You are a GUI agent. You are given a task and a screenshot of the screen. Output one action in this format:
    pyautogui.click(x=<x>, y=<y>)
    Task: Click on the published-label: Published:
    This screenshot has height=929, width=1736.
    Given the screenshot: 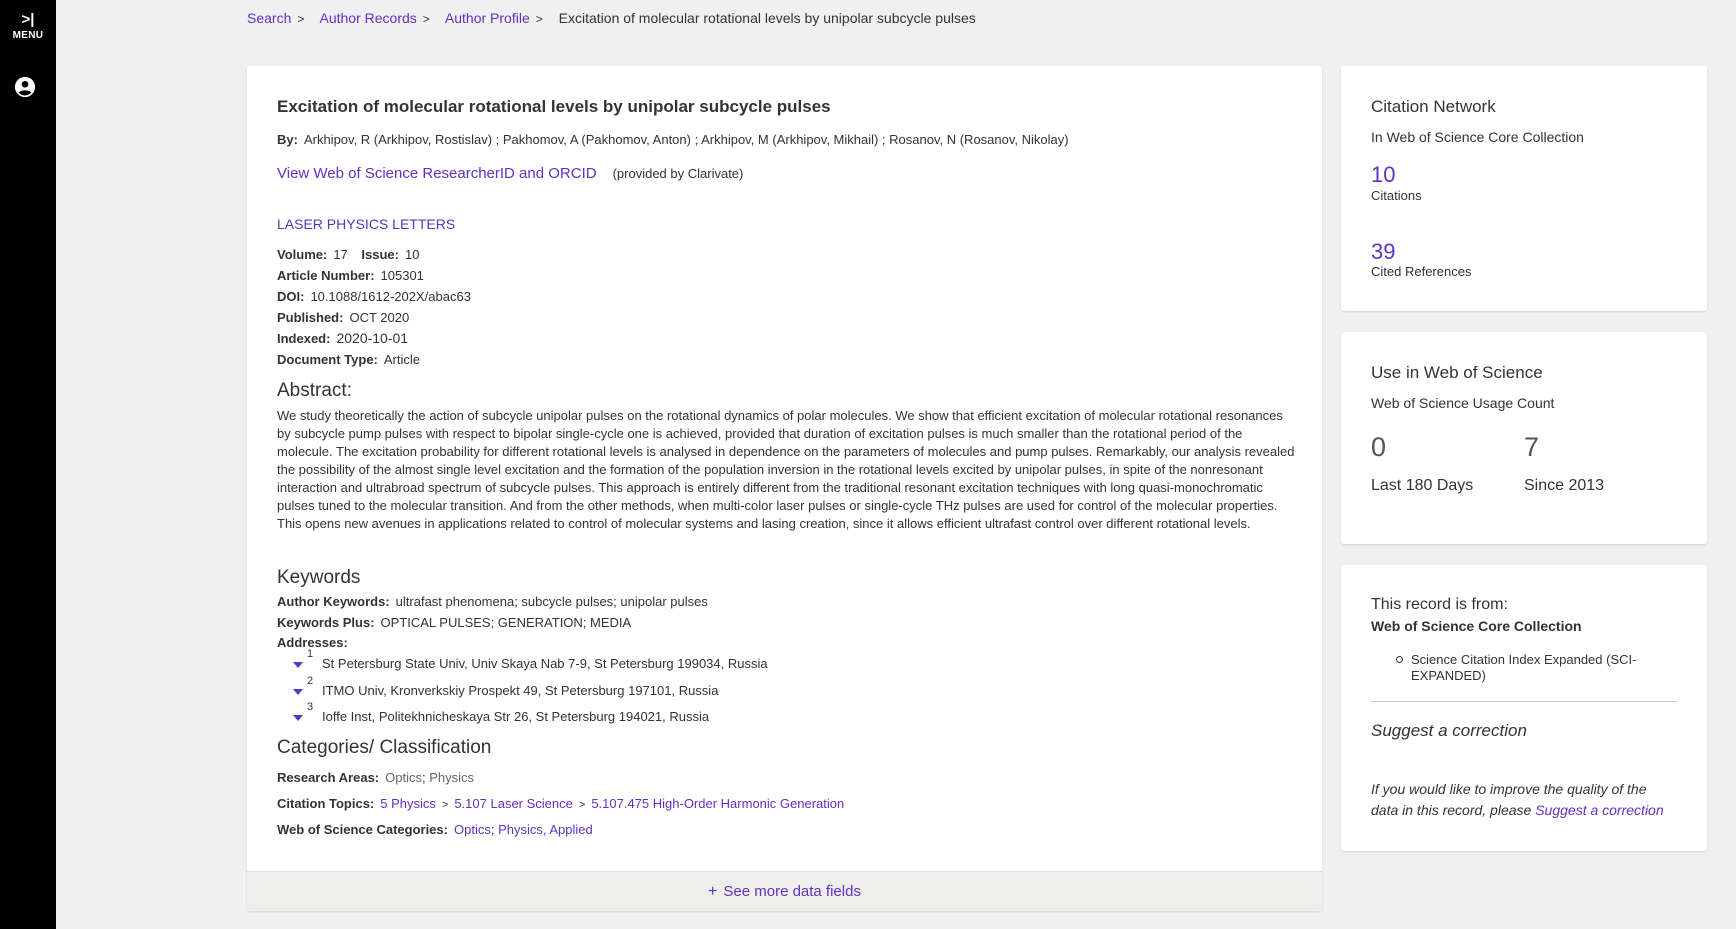 What is the action you would take?
    pyautogui.click(x=310, y=317)
    